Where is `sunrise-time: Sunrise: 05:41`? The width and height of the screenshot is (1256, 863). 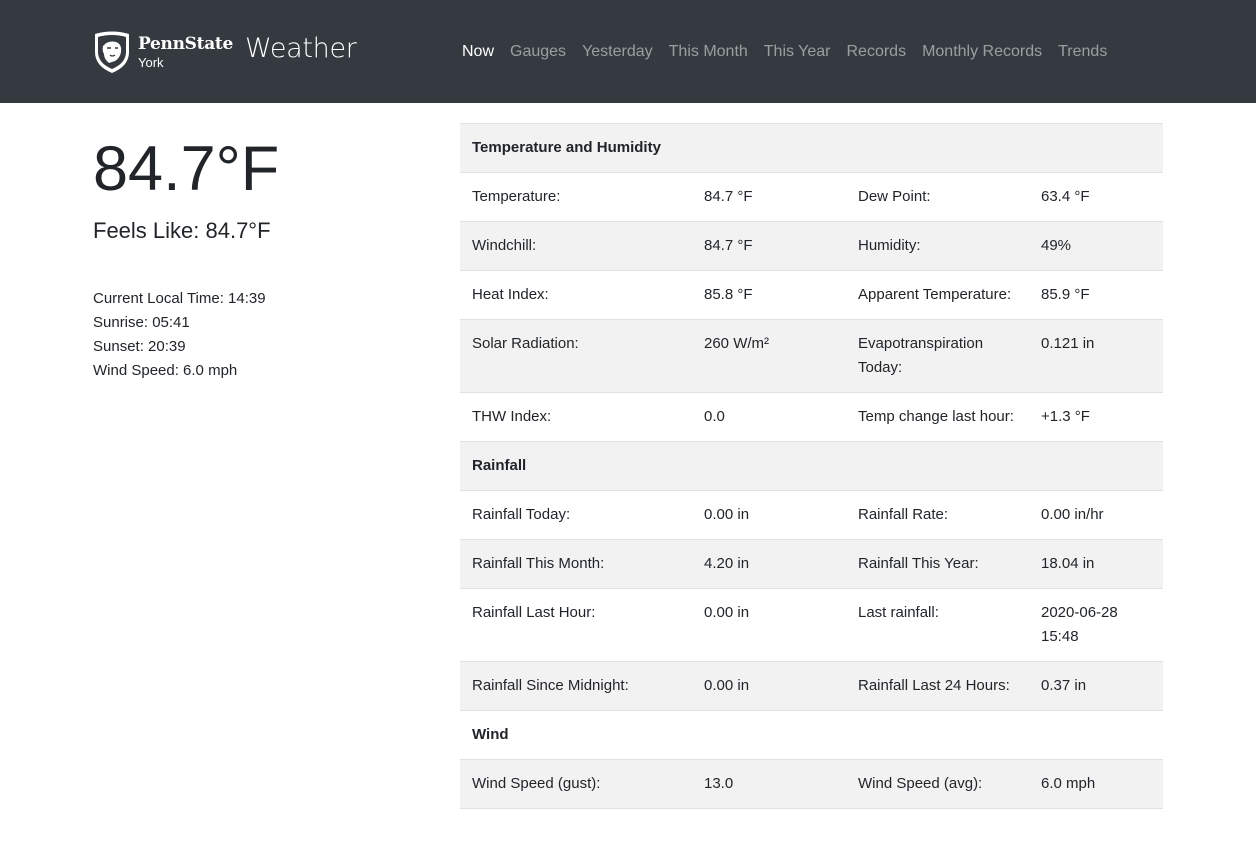 sunrise-time: Sunrise: 05:41 is located at coordinates (141, 322).